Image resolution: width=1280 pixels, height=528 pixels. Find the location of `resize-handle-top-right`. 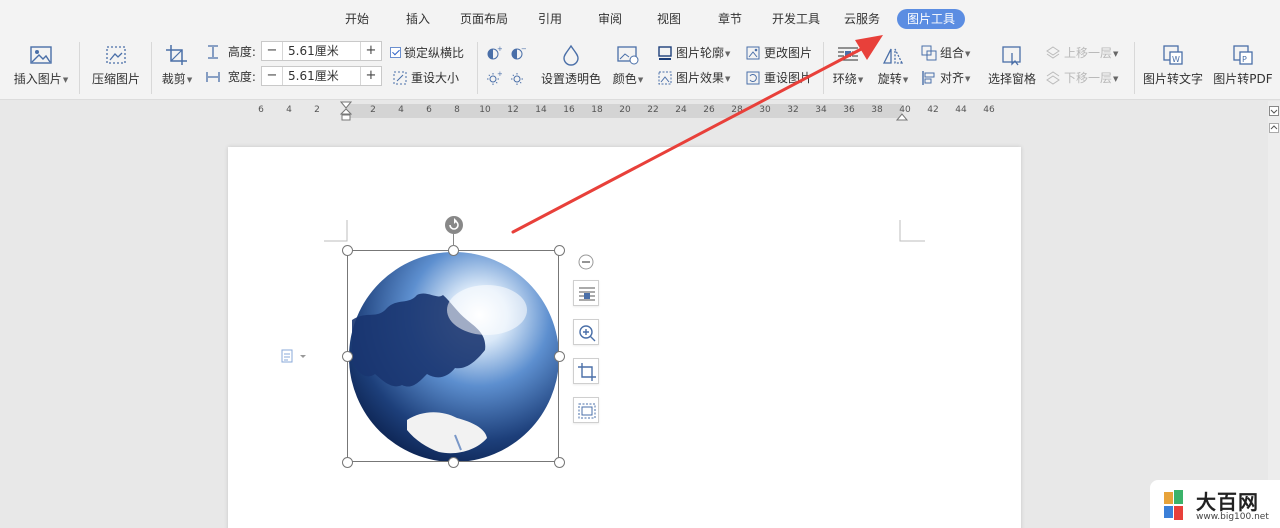

resize-handle-top-right is located at coordinates (559, 250).